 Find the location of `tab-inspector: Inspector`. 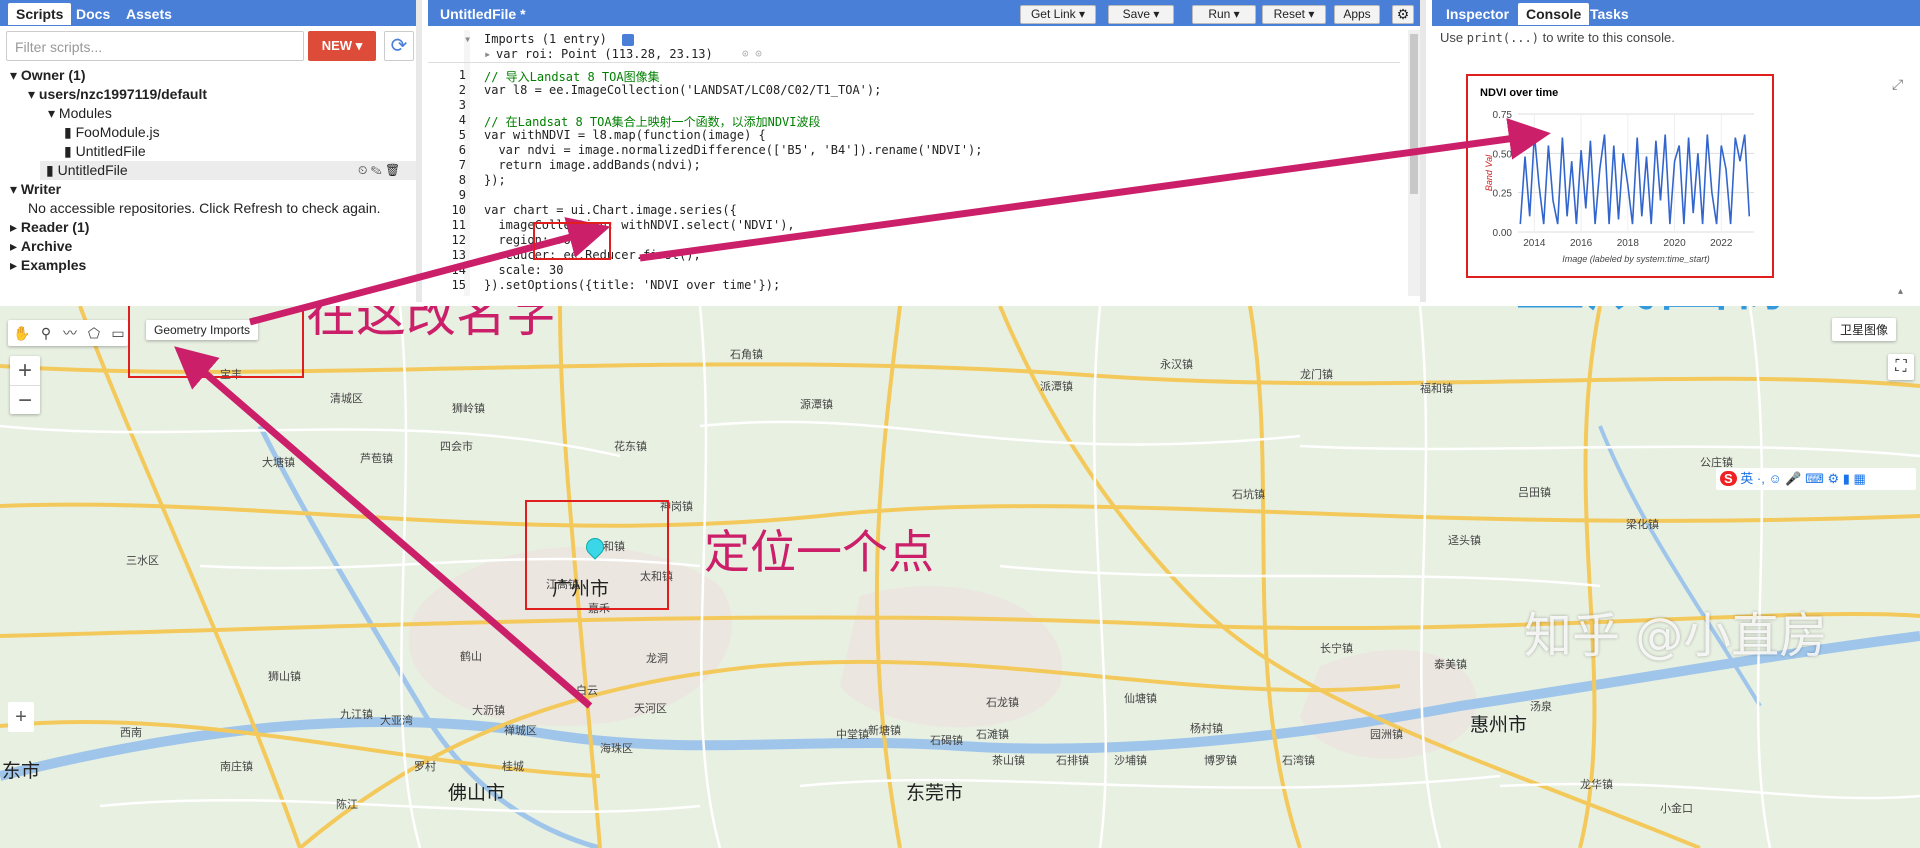

tab-inspector: Inspector is located at coordinates (1477, 14).